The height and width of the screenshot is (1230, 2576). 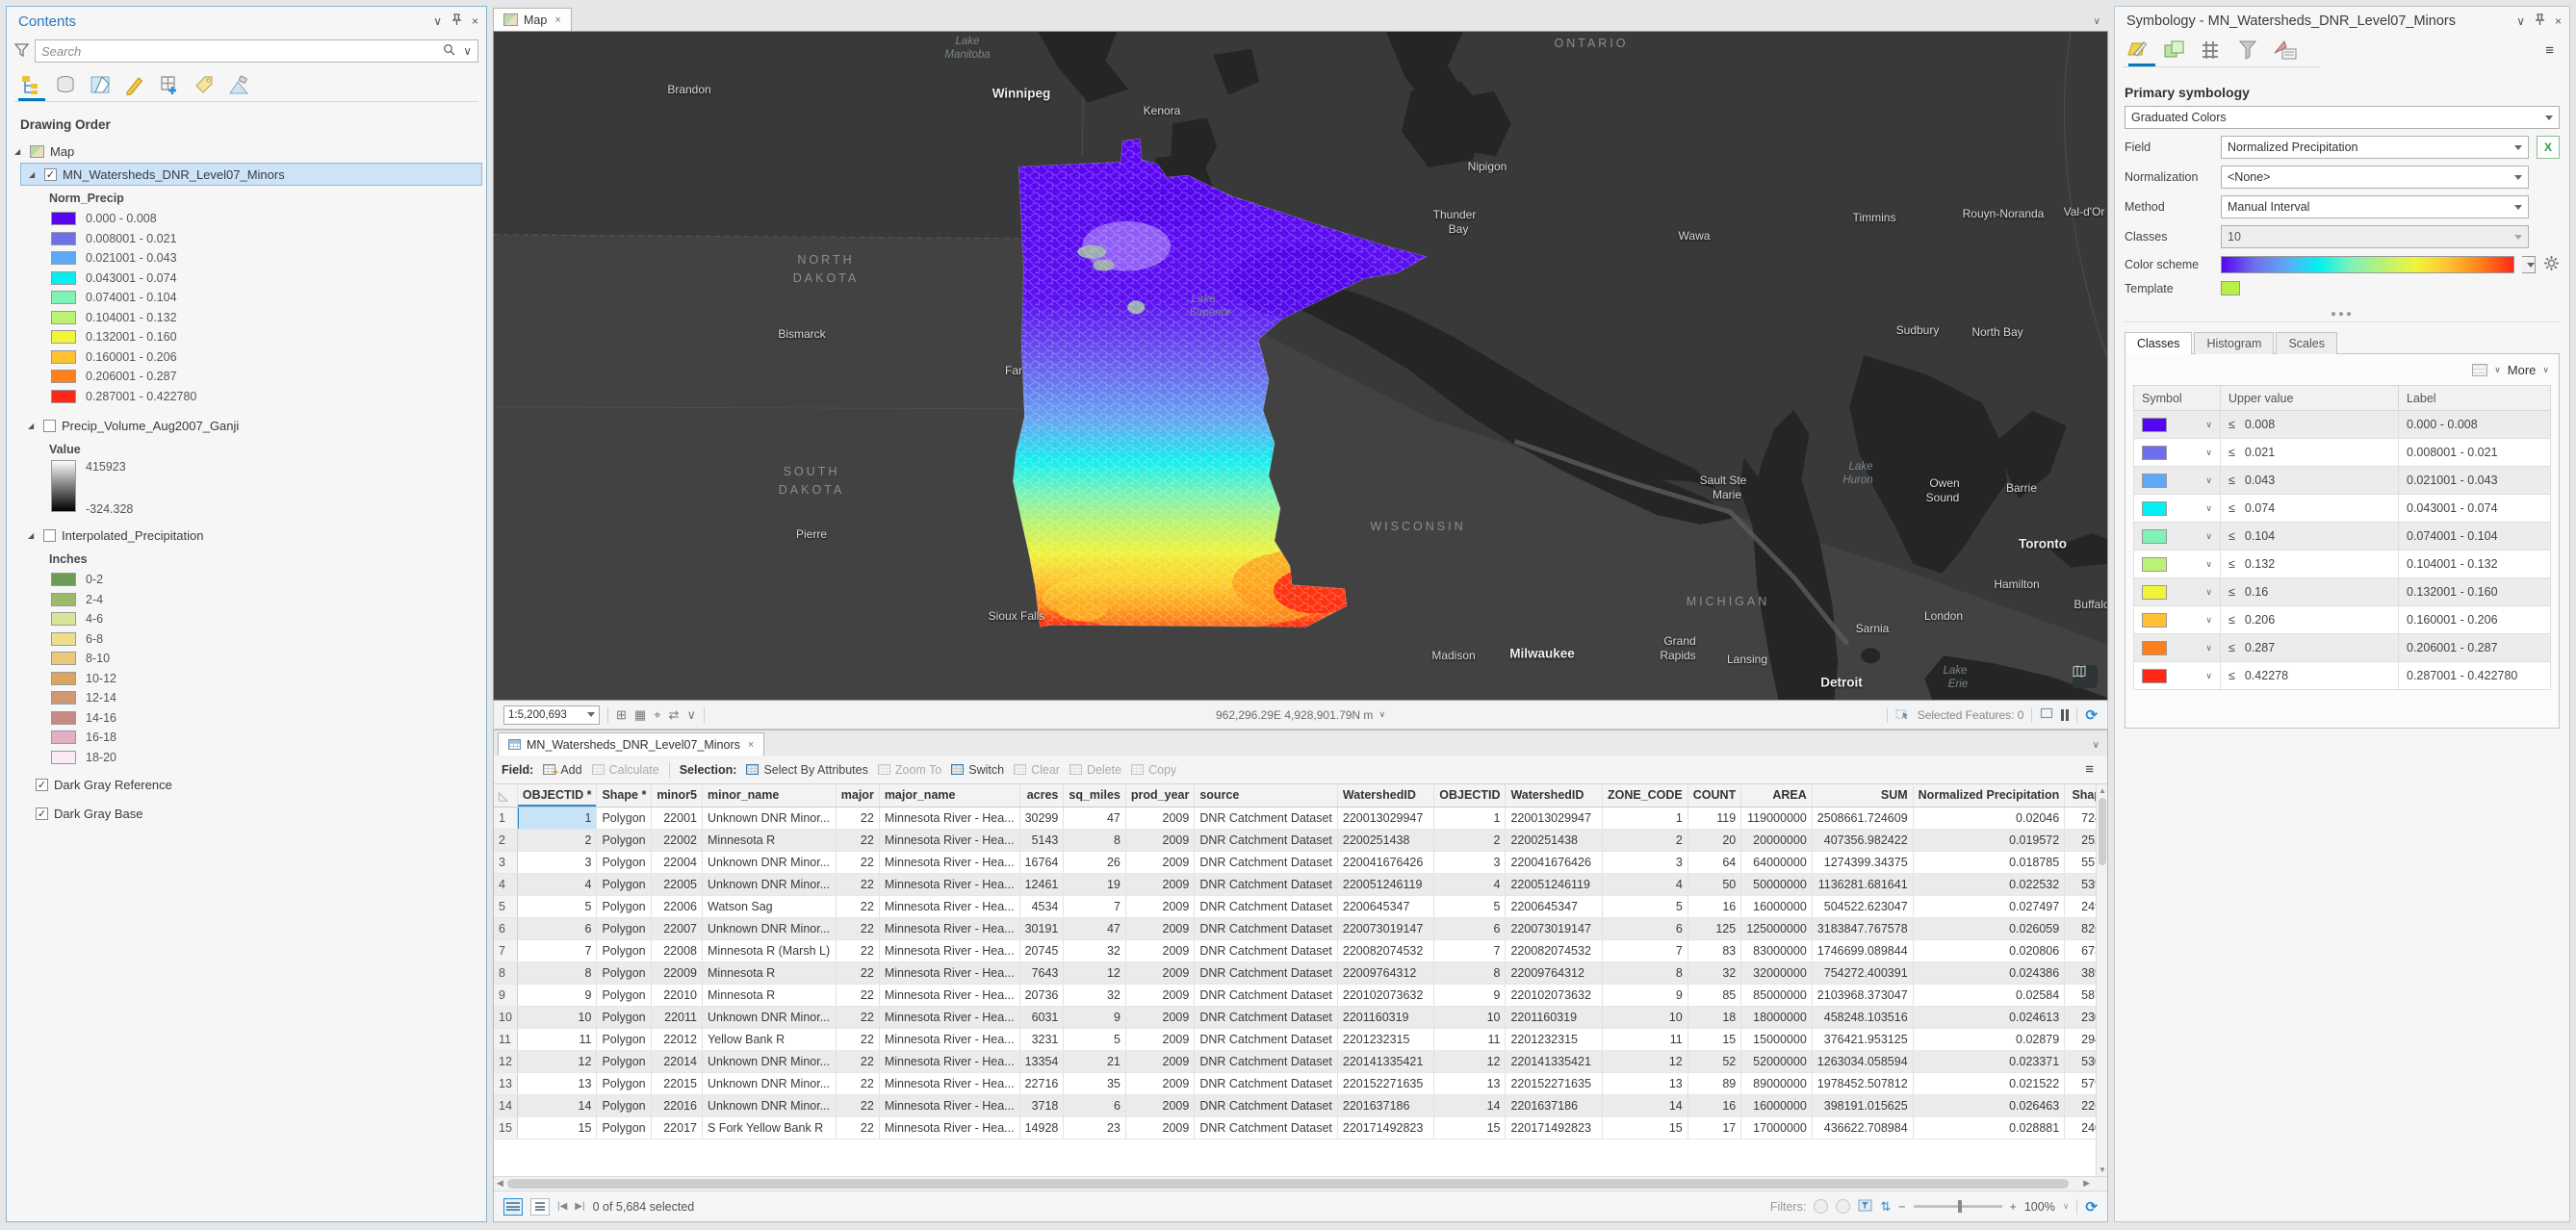 I want to click on table-cell: 6031, so click(x=1042, y=1017).